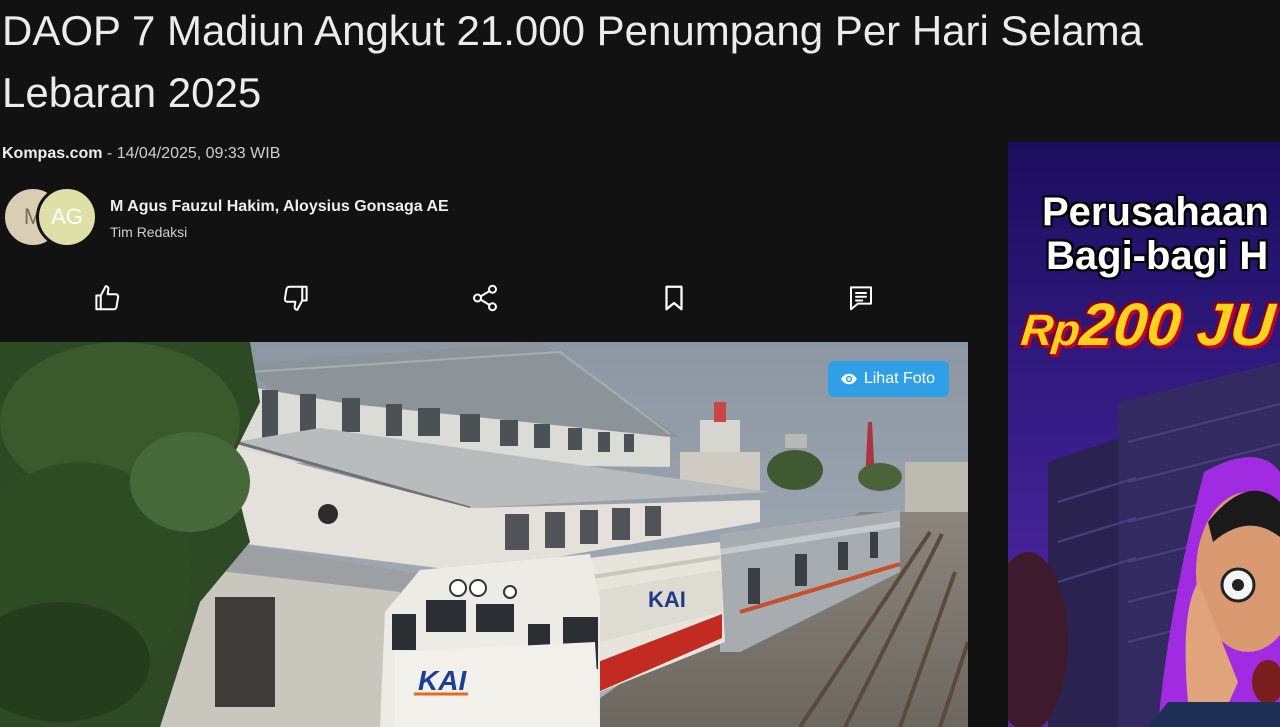 This screenshot has height=727, width=1280. I want to click on publish-date: 14/04/2025, 09:33 WIB, so click(198, 153).